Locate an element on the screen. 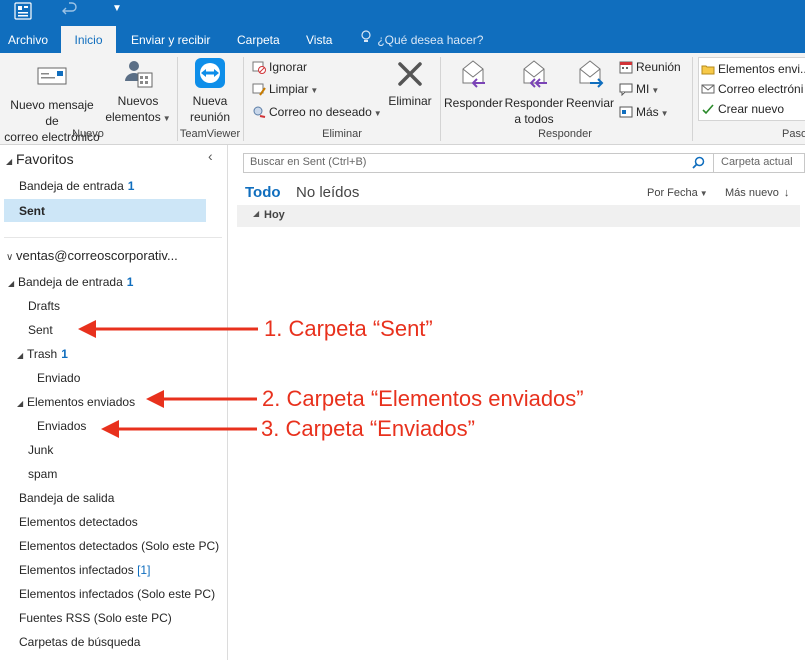  annotation-label-3: 3. Carpeta “Enviados” is located at coordinates (368, 428).